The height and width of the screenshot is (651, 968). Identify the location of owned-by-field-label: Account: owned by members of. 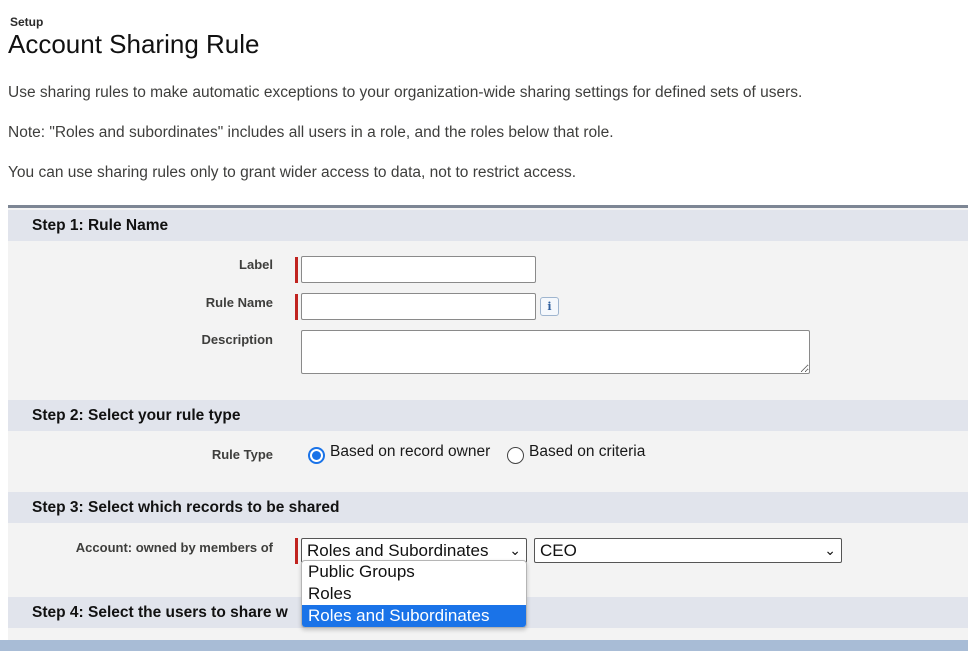
(174, 547).